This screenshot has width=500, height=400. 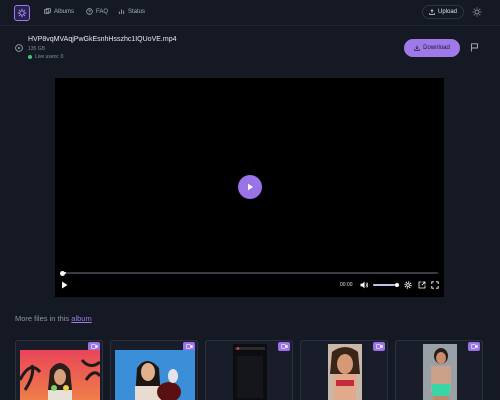 I want to click on albums-icon, so click(x=47, y=11).